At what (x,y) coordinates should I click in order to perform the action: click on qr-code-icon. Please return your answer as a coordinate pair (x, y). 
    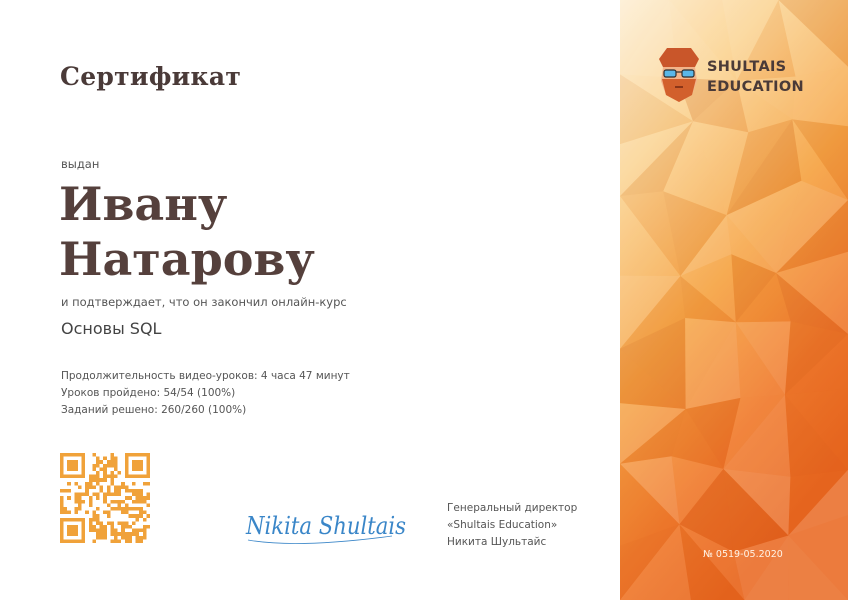
    Looking at the image, I should click on (105, 498).